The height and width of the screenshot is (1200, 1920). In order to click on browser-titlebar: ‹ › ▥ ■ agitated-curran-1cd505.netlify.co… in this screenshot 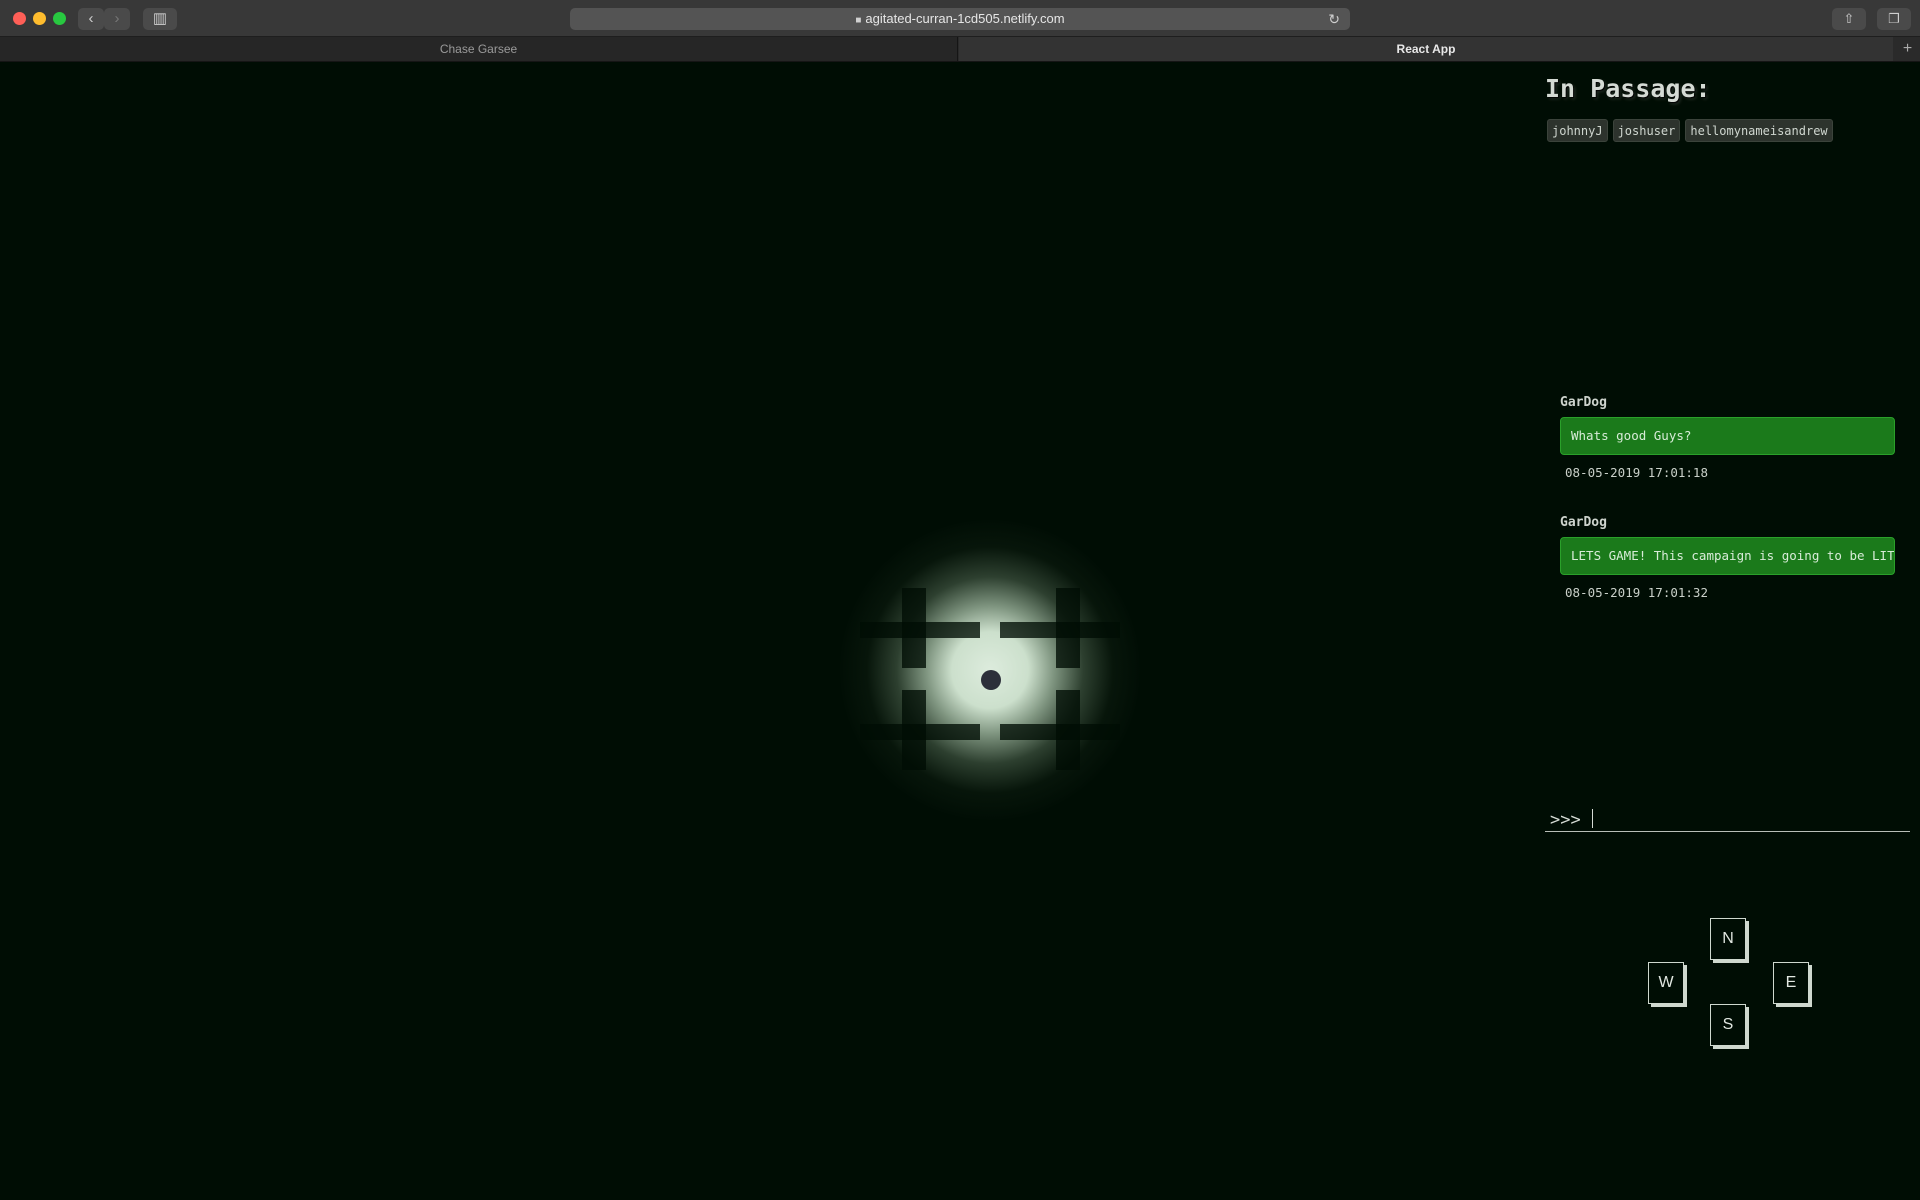, I will do `click(960, 18)`.